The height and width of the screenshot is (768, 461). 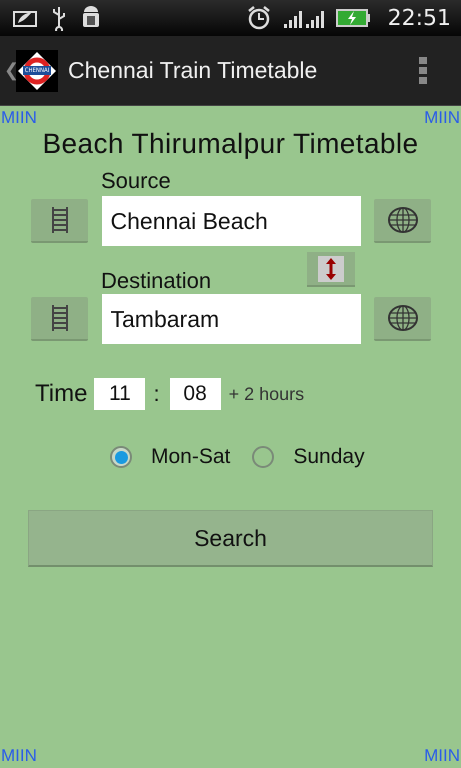 I want to click on app-title: Chennai Train Timetable, so click(x=193, y=70).